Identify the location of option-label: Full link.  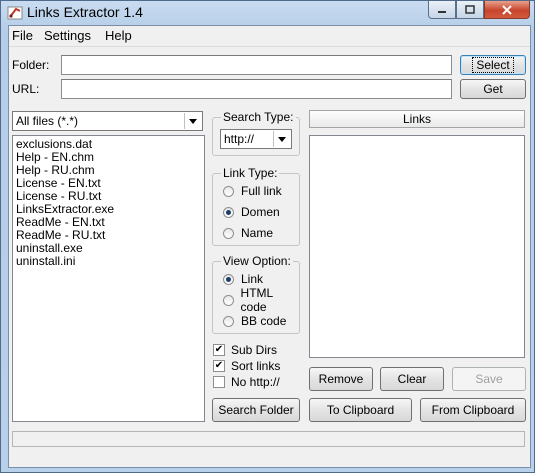
(261, 191).